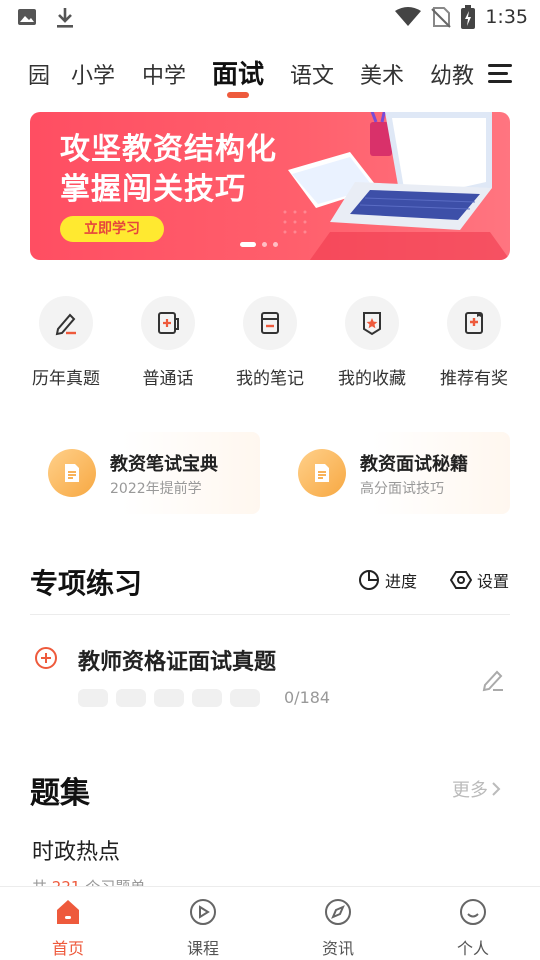  What do you see at coordinates (382, 74) in the screenshot?
I see `tab-art: 美术` at bounding box center [382, 74].